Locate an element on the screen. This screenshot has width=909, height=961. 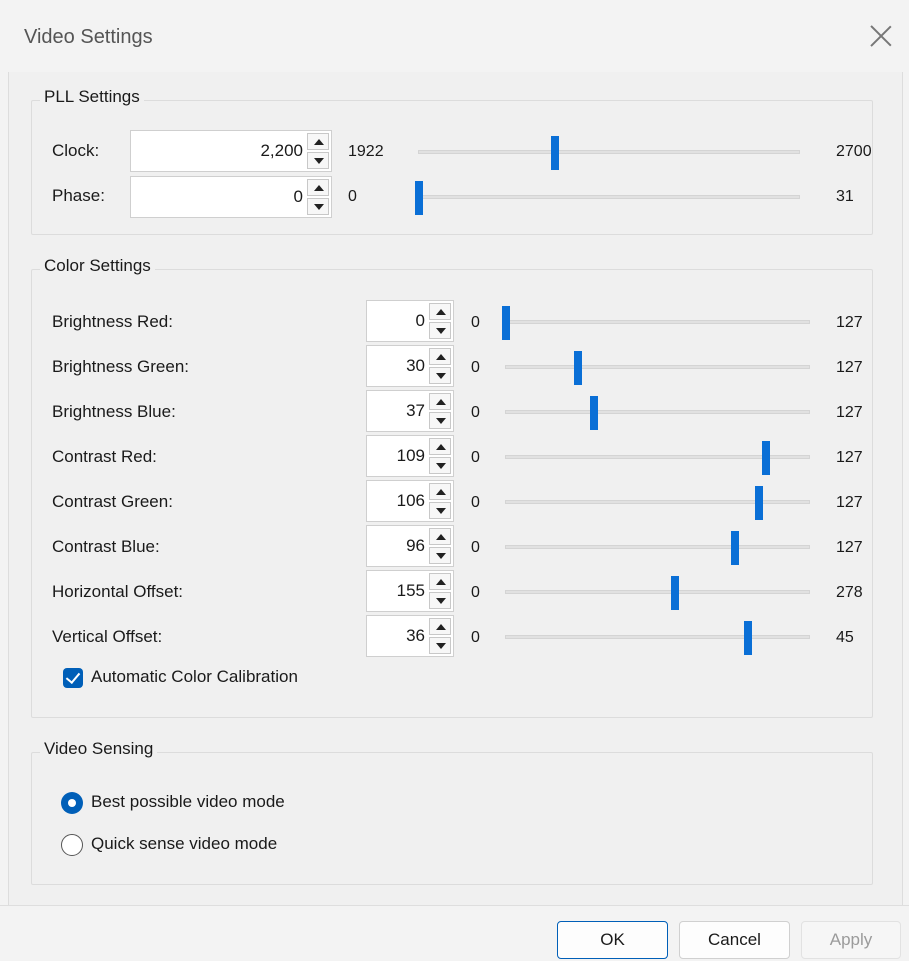
horizontal-offset-value: 155 is located at coordinates (411, 591).